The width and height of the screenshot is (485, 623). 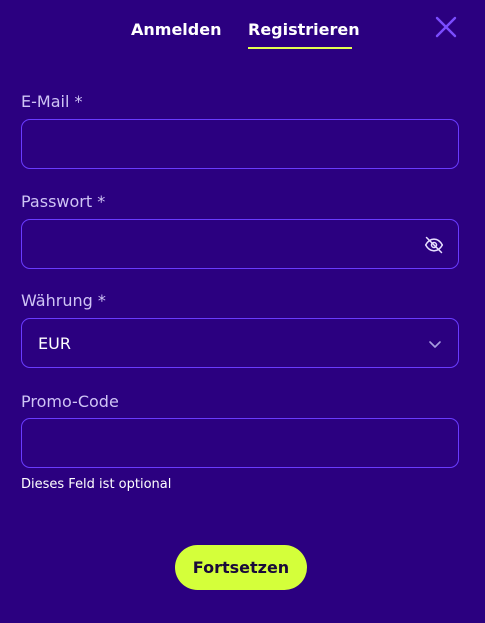 I want to click on email-field-container, so click(x=240, y=144).